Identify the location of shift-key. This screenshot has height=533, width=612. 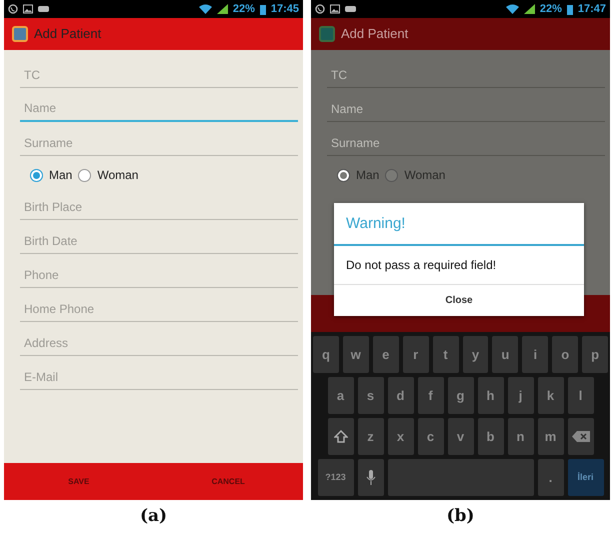
(341, 436).